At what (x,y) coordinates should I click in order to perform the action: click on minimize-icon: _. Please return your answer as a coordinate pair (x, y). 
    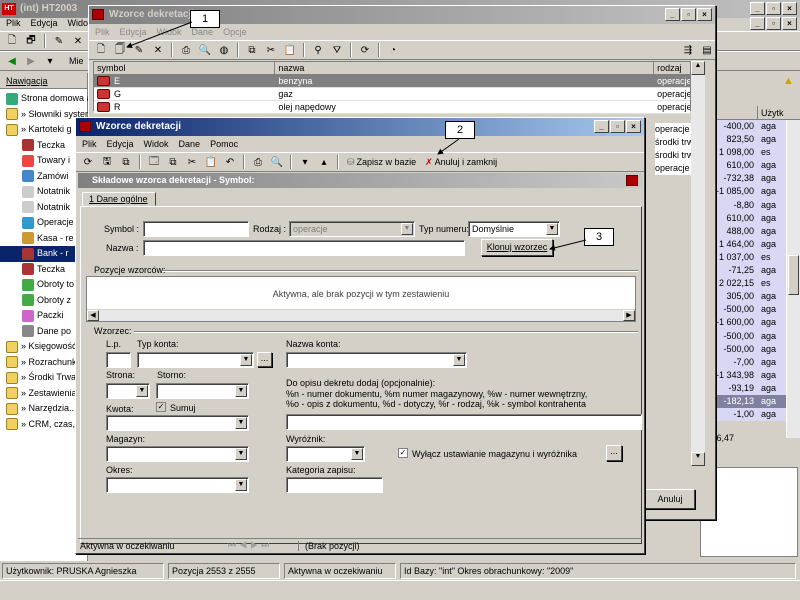
    Looking at the image, I should click on (757, 8).